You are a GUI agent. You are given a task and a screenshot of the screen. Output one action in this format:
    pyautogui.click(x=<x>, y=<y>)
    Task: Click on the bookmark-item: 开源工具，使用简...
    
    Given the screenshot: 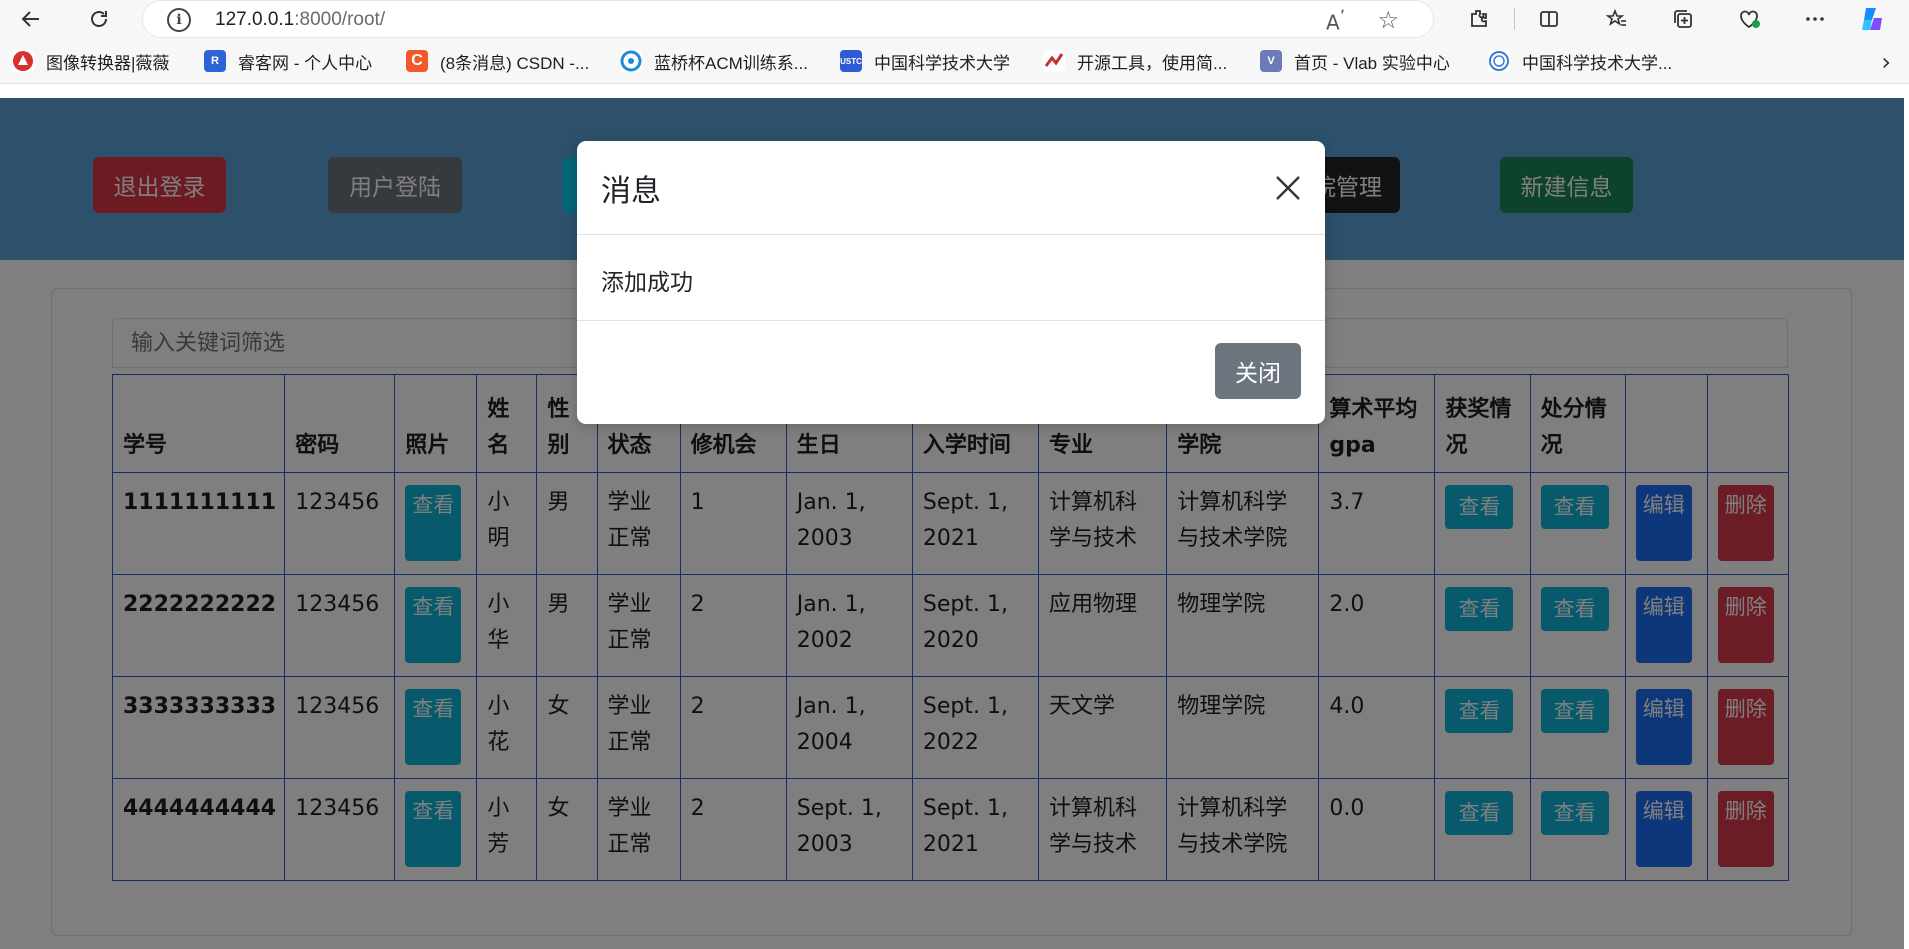 What is the action you would take?
    pyautogui.click(x=1135, y=61)
    